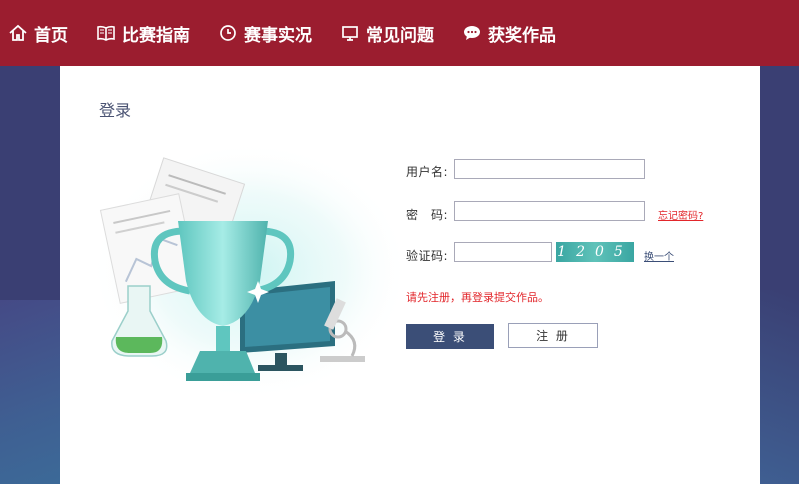 The width and height of the screenshot is (799, 484). Describe the element at coordinates (228, 33) in the screenshot. I see `clock-icon` at that location.